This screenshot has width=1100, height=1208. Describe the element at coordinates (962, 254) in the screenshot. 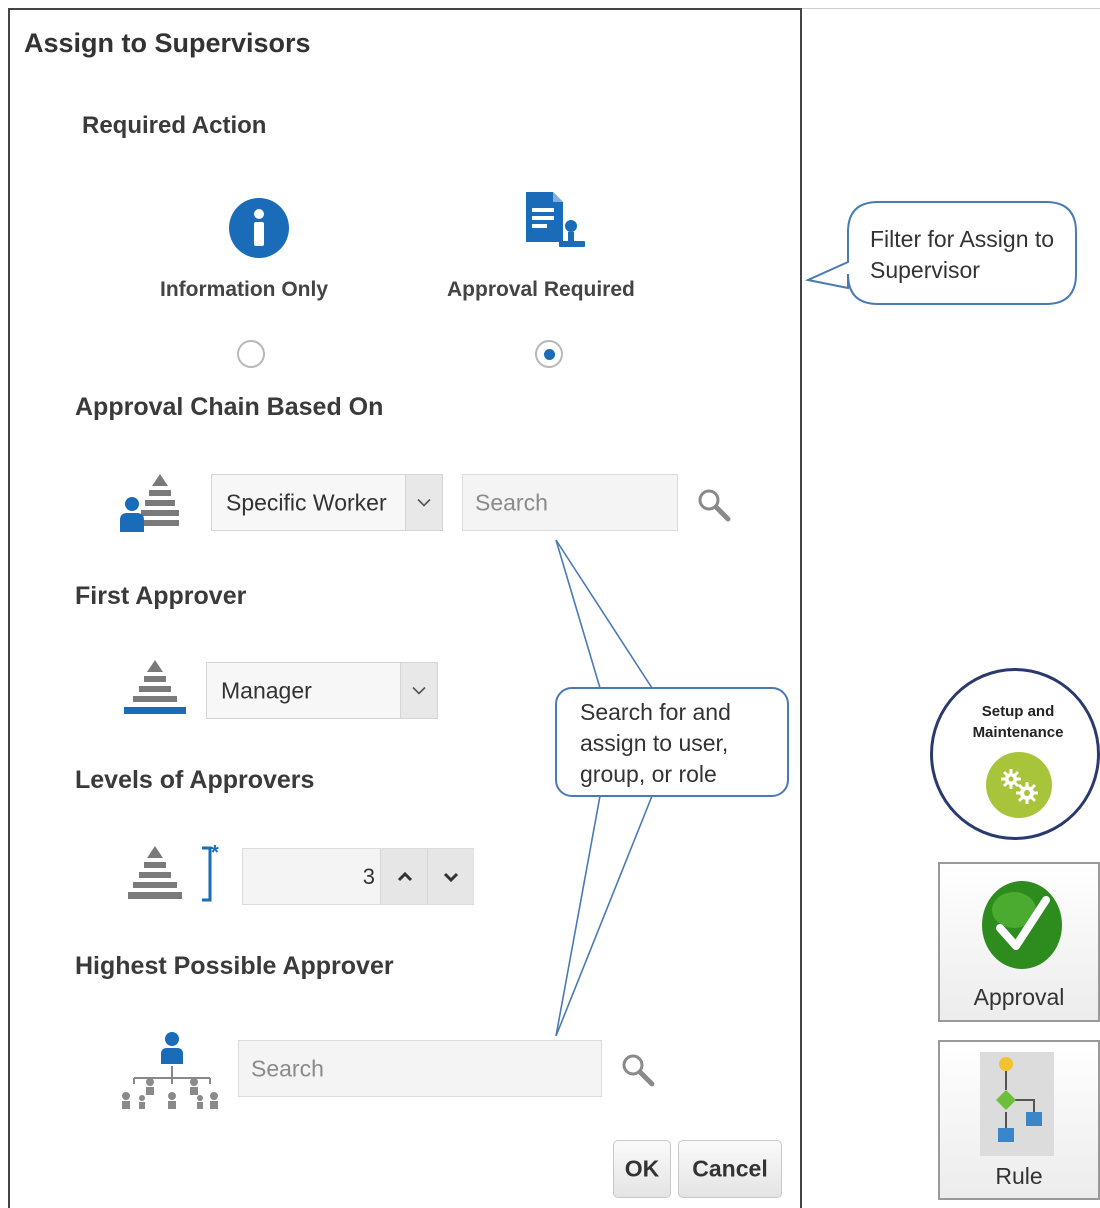

I see `filter-callout-text: Filter for Assign to Supervisor` at that location.